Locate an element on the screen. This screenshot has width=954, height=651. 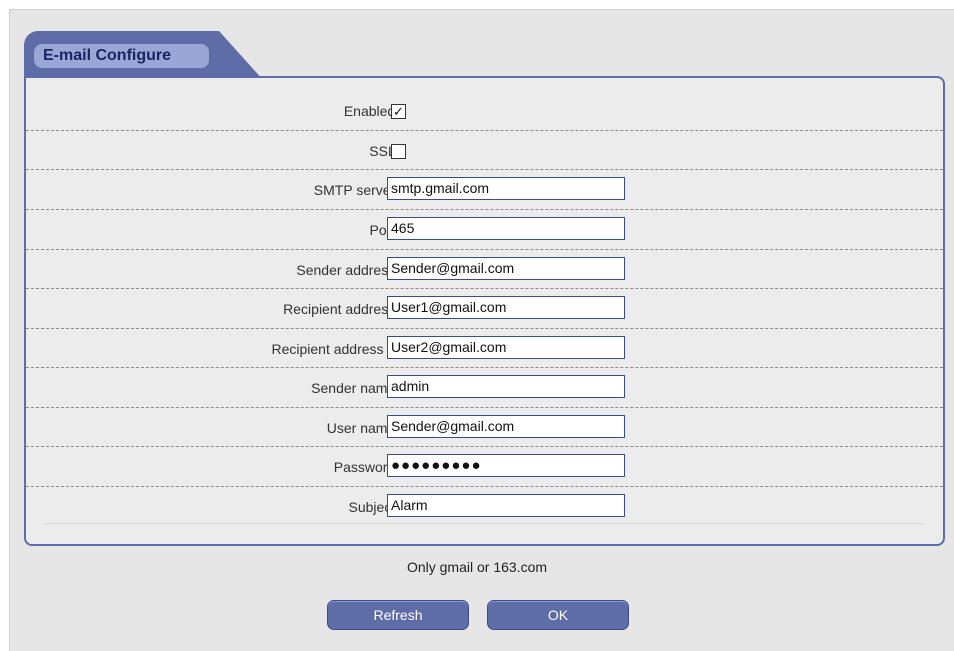
subject-input: Alarm is located at coordinates (506, 505).